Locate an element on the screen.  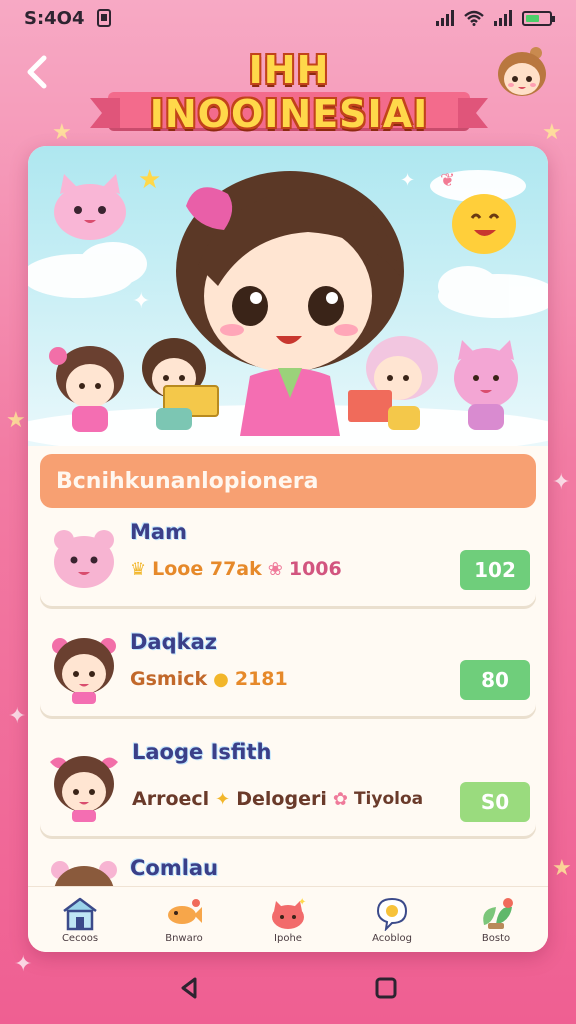
chat-bubble-icon is located at coordinates (392, 914).